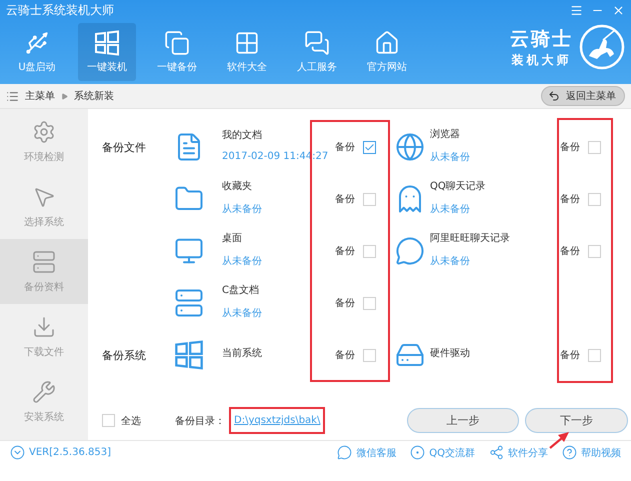 The width and height of the screenshot is (631, 481). Describe the element at coordinates (450, 353) in the screenshot. I see `item-name: 硬件驱动` at that location.